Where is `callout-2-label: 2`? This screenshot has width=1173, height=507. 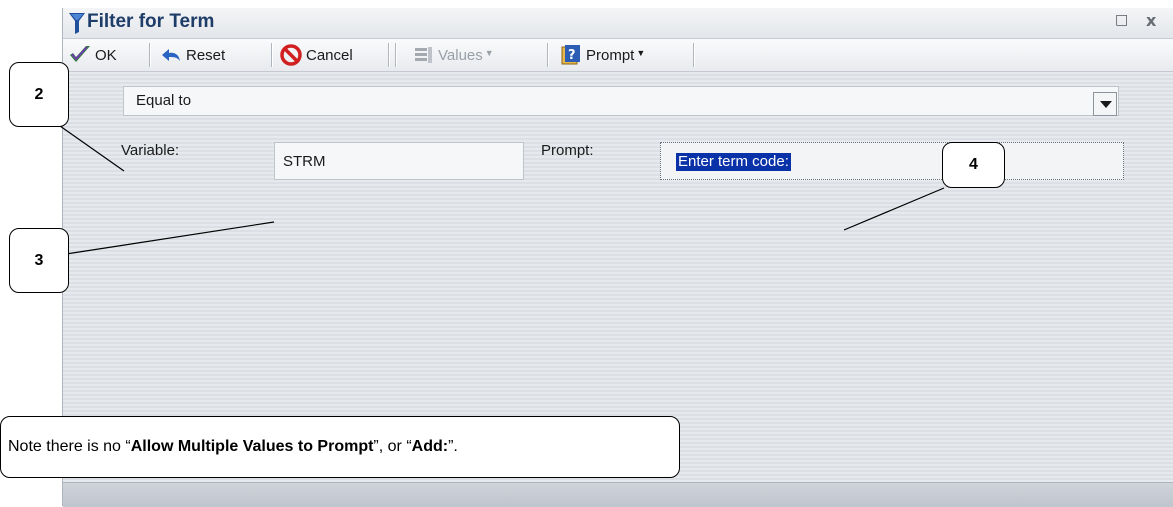 callout-2-label: 2 is located at coordinates (39, 94).